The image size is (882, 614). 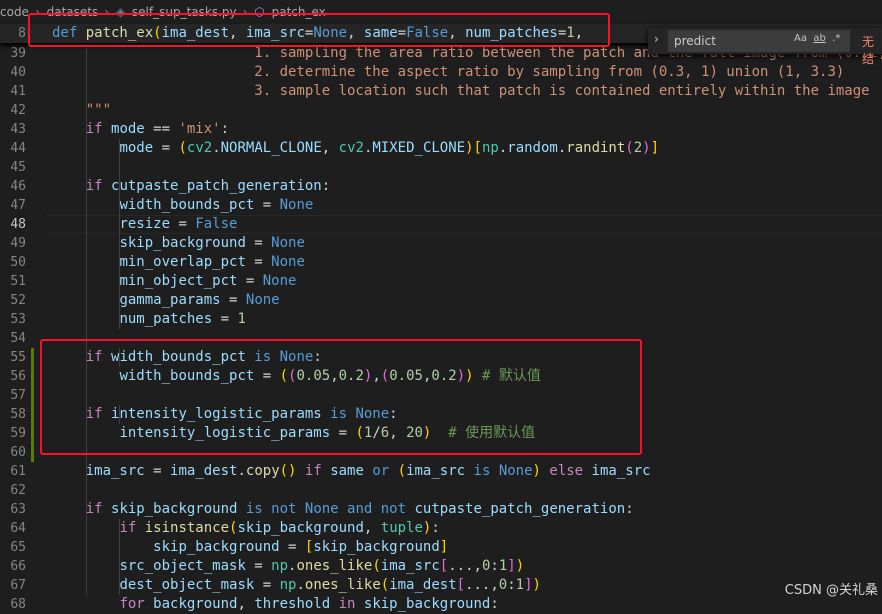 I want to click on code-token: np, so click(x=280, y=566).